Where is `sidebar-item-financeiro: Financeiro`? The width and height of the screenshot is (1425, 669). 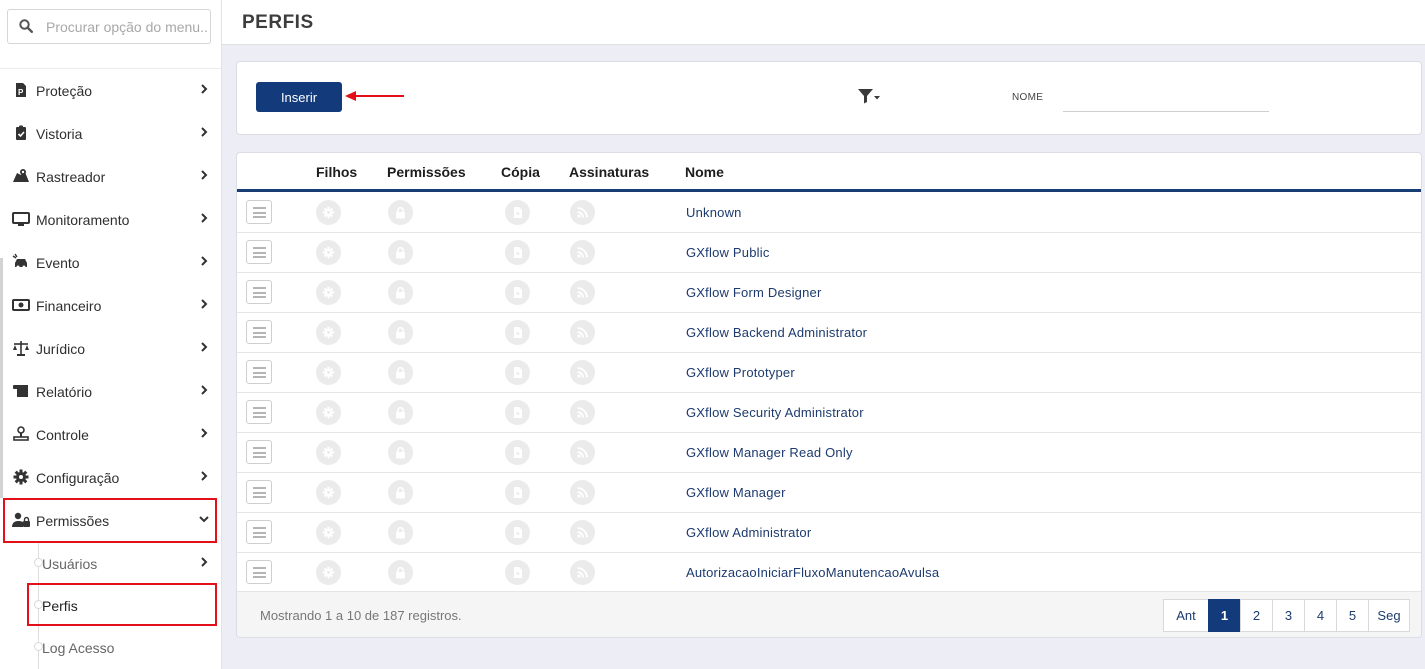 sidebar-item-financeiro: Financeiro is located at coordinates (111, 305).